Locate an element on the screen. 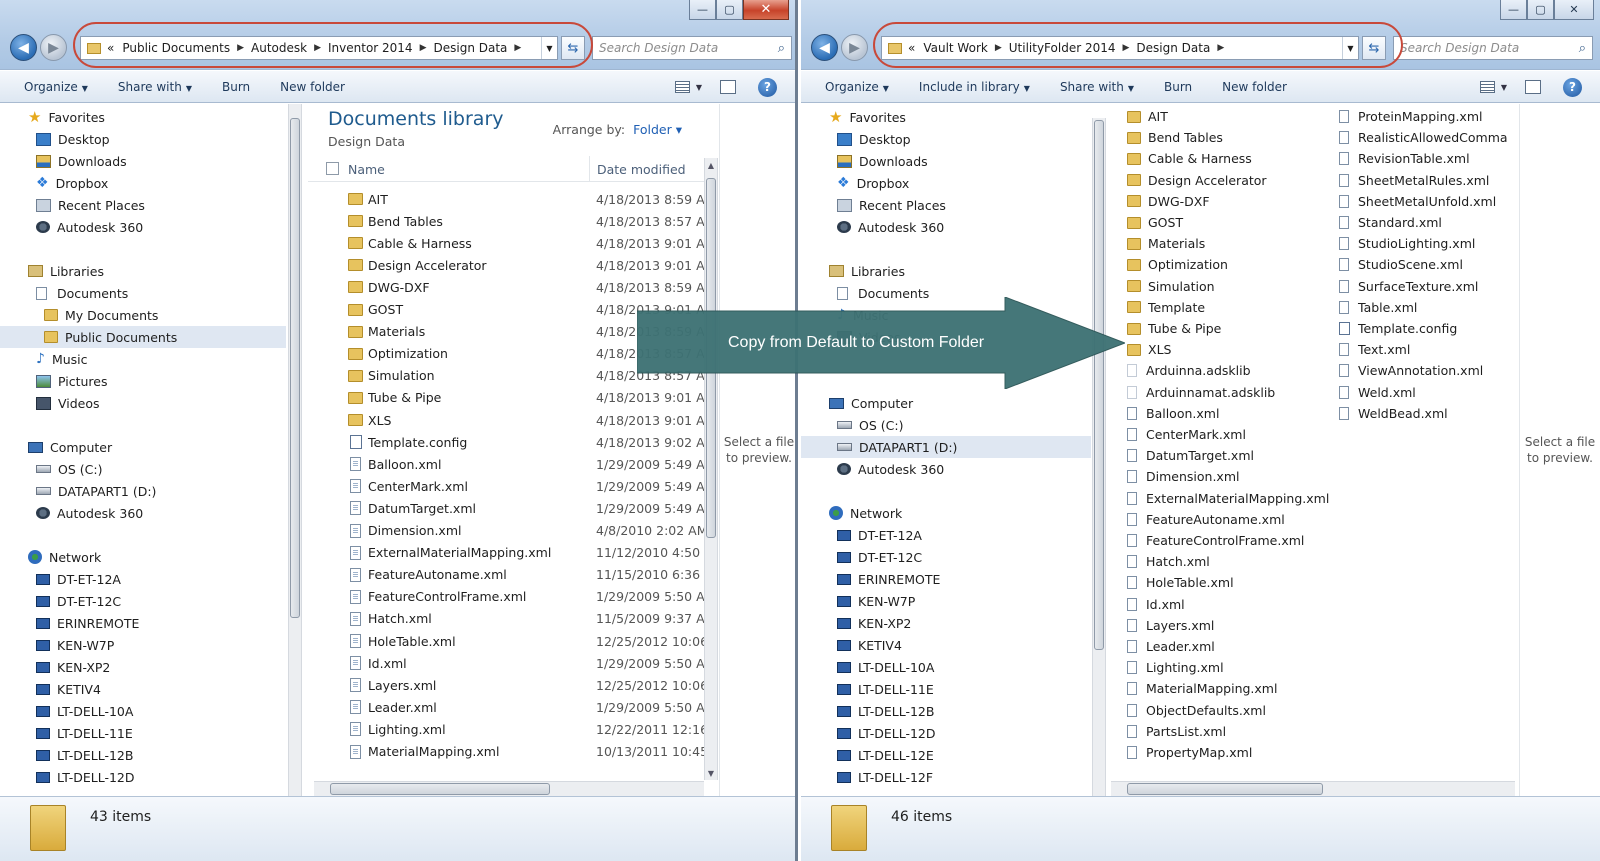 The height and width of the screenshot is (861, 1600). list-item: Lighting.xml is located at coordinates (1175, 667).